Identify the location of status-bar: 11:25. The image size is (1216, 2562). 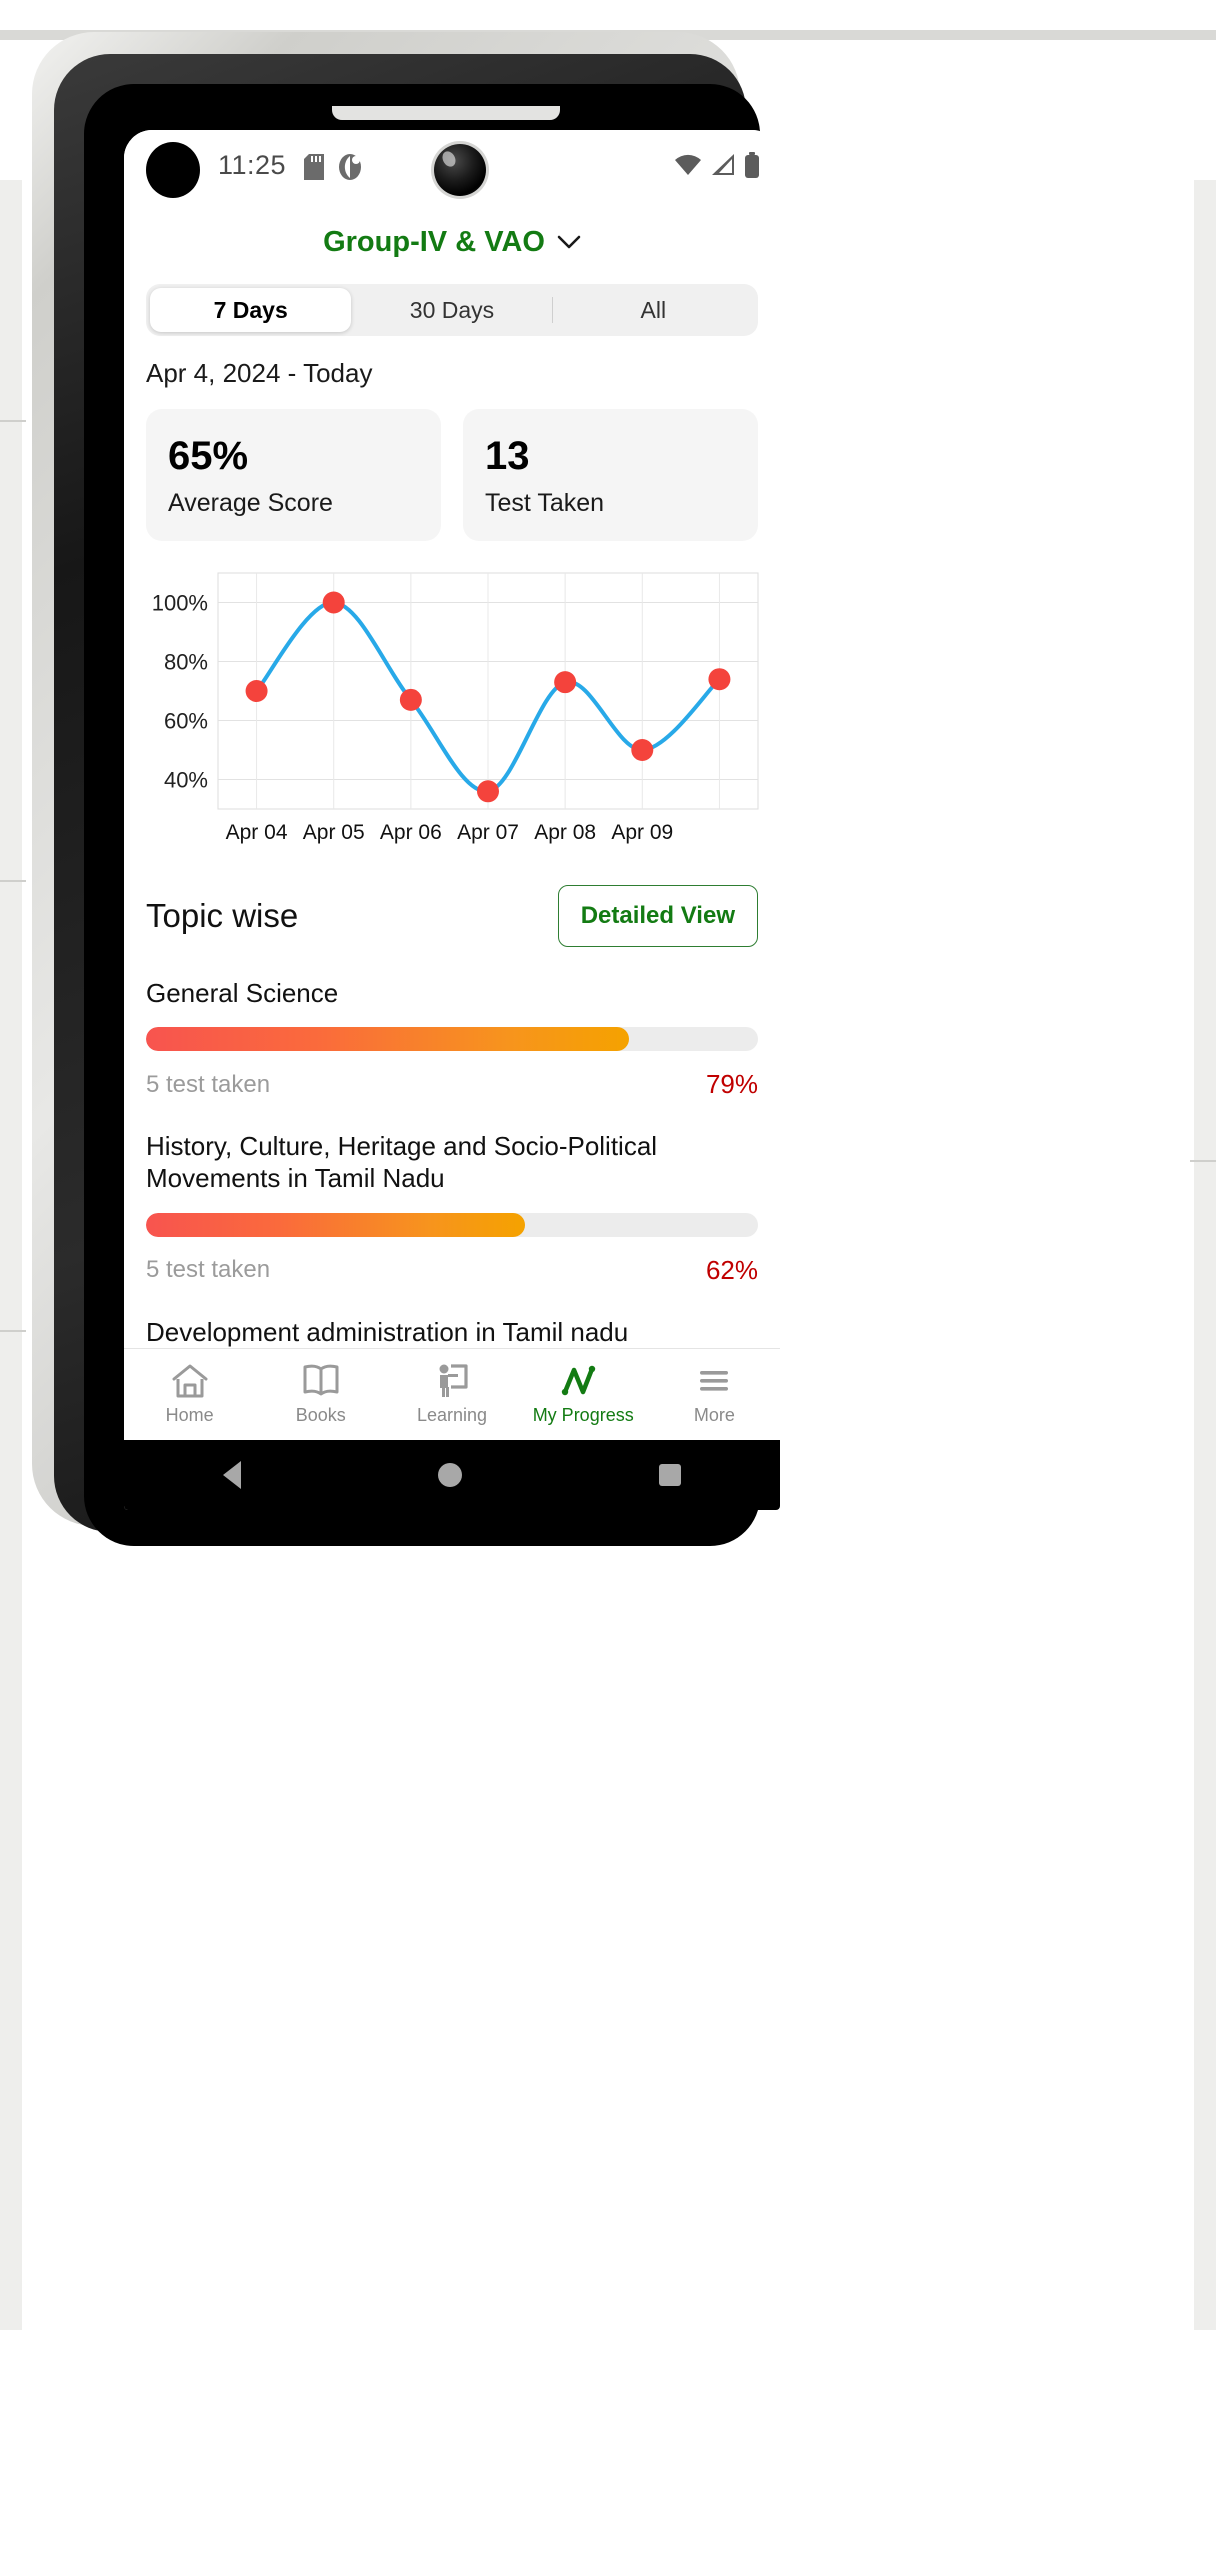
(452, 165).